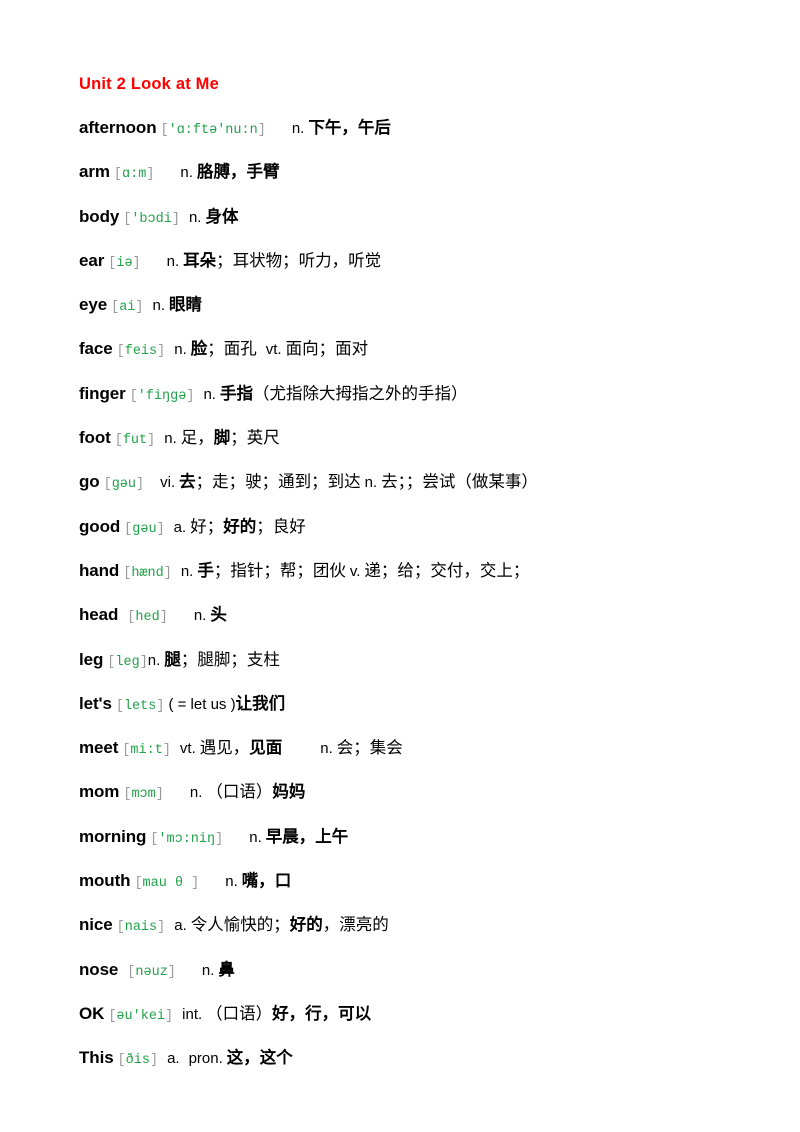 The height and width of the screenshot is (1132, 800). Describe the element at coordinates (429, 528) in the screenshot. I see `vocab-entry-good: good [gəu] a. 好；好的；良好` at that location.